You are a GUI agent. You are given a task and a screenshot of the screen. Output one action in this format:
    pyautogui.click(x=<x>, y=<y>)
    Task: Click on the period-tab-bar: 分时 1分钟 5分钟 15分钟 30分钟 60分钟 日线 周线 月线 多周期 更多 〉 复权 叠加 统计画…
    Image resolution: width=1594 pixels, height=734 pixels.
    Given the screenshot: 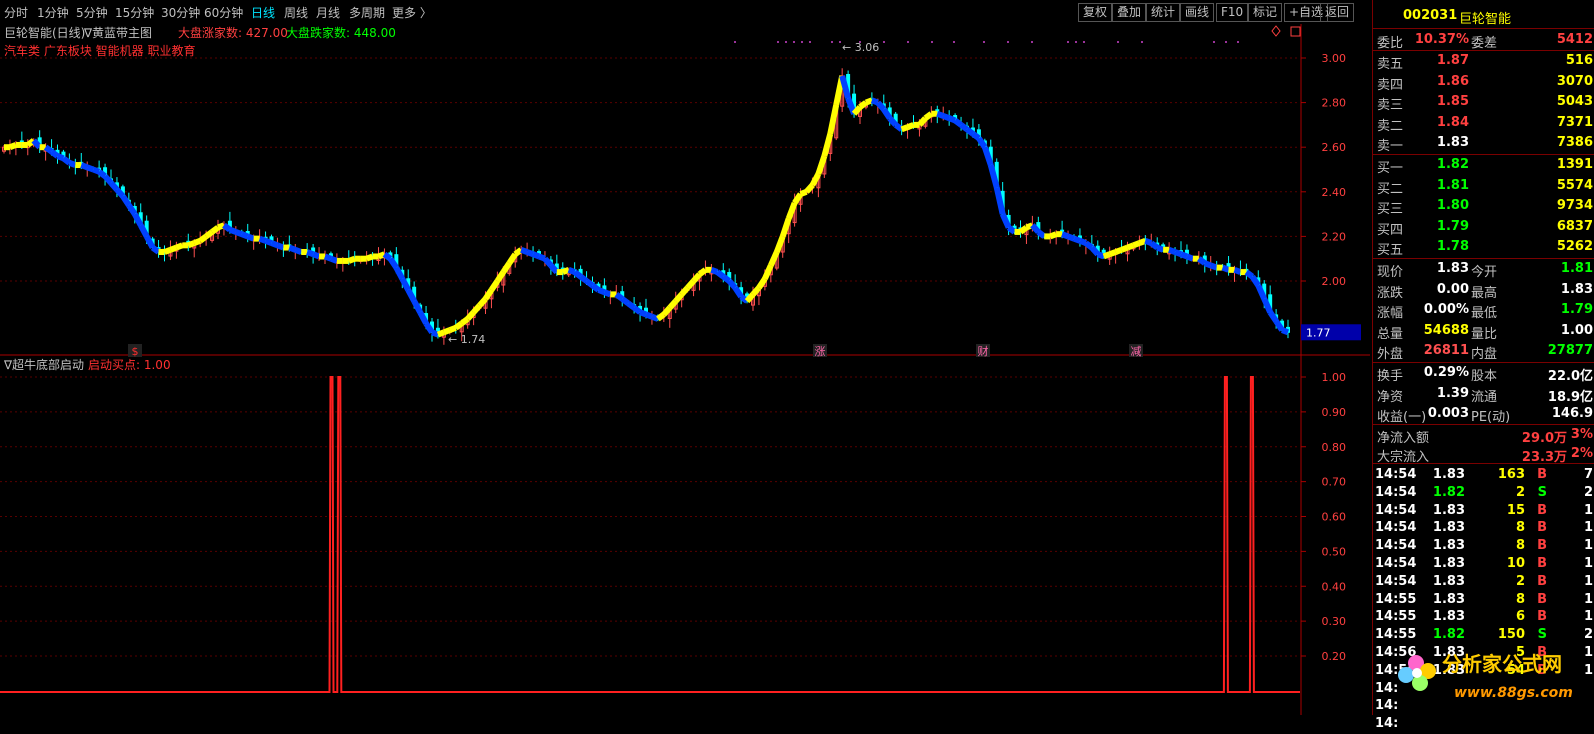 What is the action you would take?
    pyautogui.click(x=685, y=12)
    